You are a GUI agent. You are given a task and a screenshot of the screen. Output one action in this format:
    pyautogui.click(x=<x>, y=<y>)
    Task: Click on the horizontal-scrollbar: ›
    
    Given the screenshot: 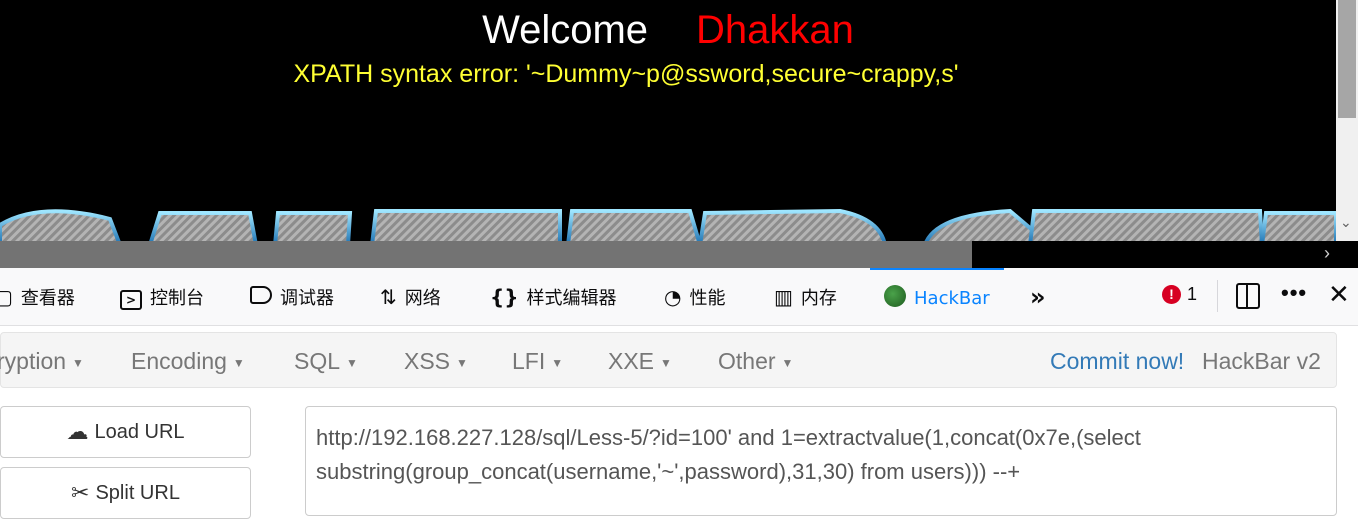 What is the action you would take?
    pyautogui.click(x=668, y=254)
    